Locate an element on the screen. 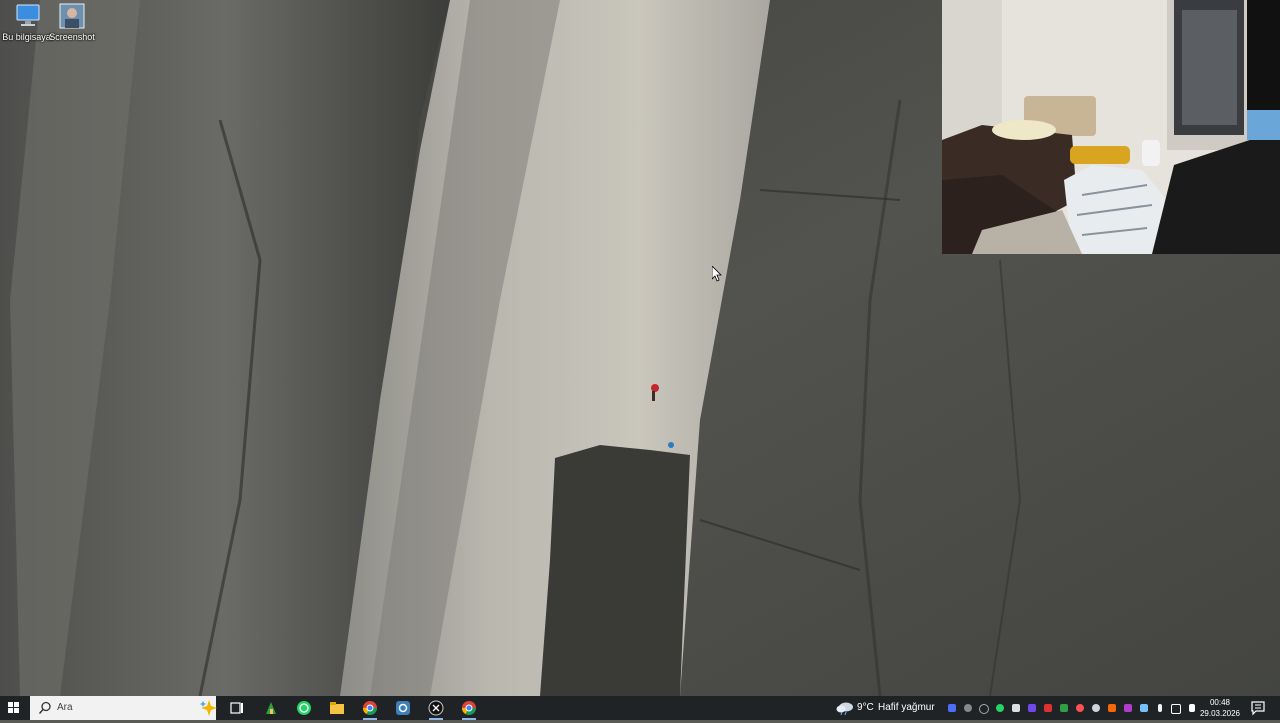 The height and width of the screenshot is (723, 1280). whatsapp-icon is located at coordinates (304, 708).